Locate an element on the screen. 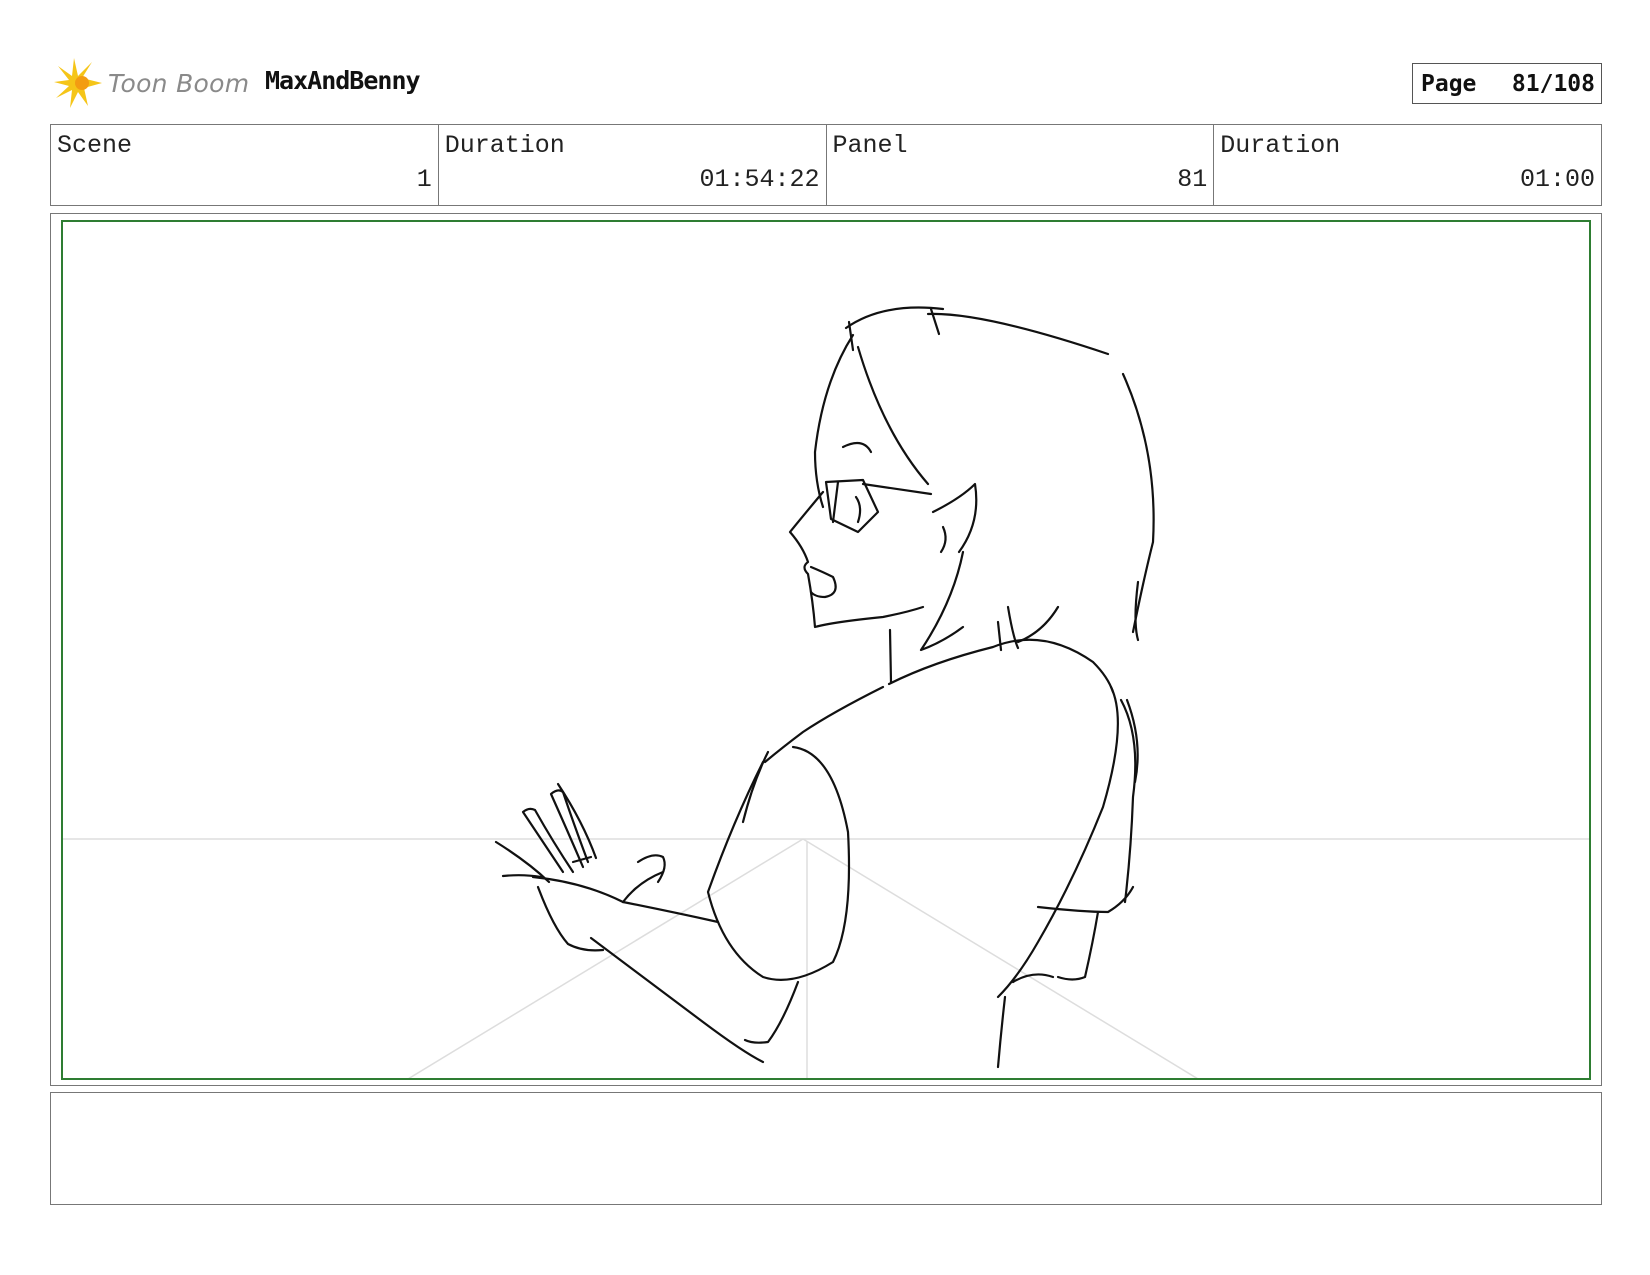 This screenshot has height=1275, width=1650. toon-boom-logo: Toon Boom is located at coordinates (150, 83).